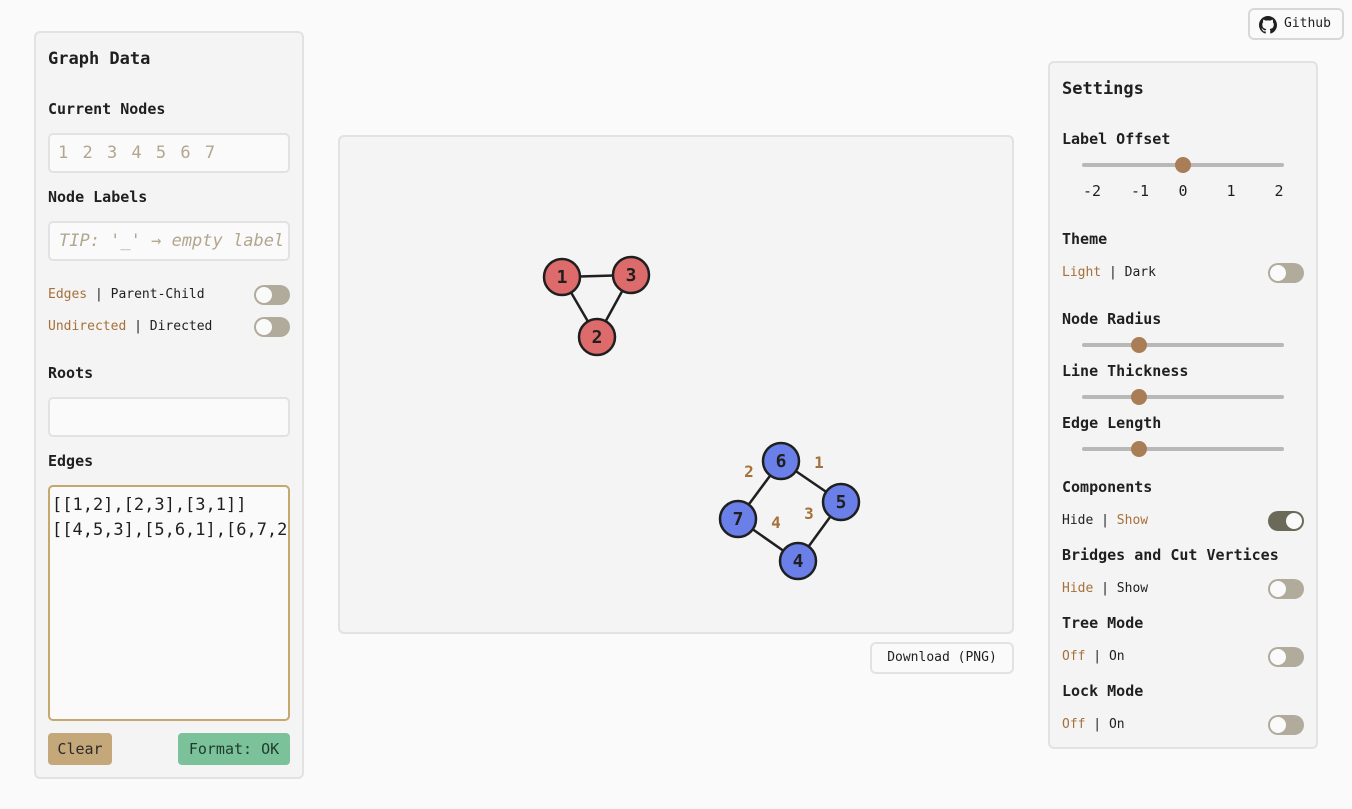 The image size is (1352, 809). What do you see at coordinates (776, 522) in the screenshot?
I see `edge-weight-label: 4` at bounding box center [776, 522].